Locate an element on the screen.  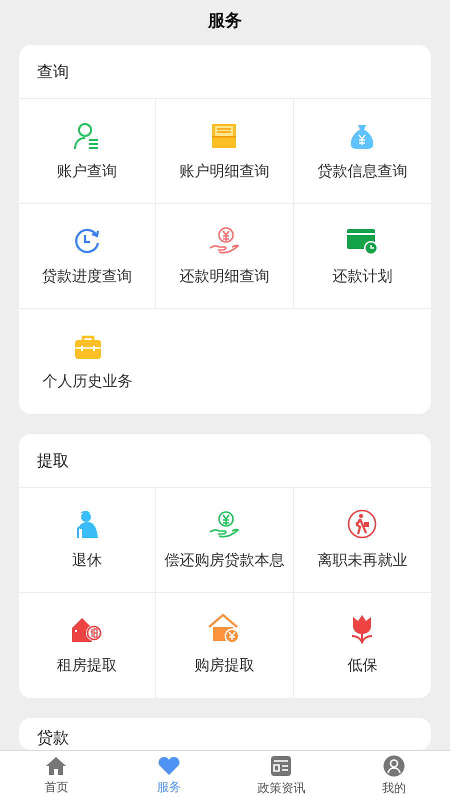
service-item: 退休 is located at coordinates (87, 540).